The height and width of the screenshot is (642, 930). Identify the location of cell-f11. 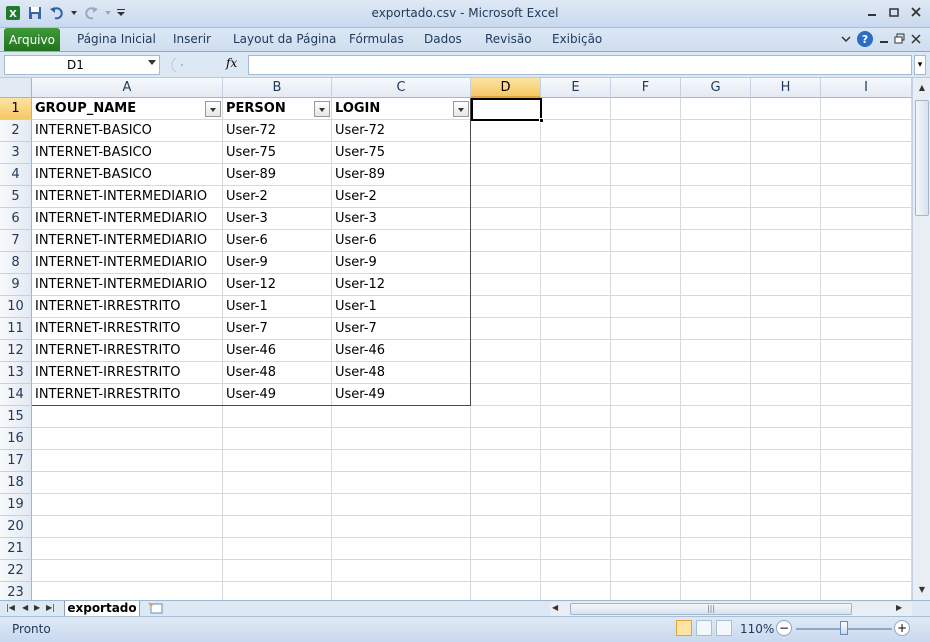
(646, 329).